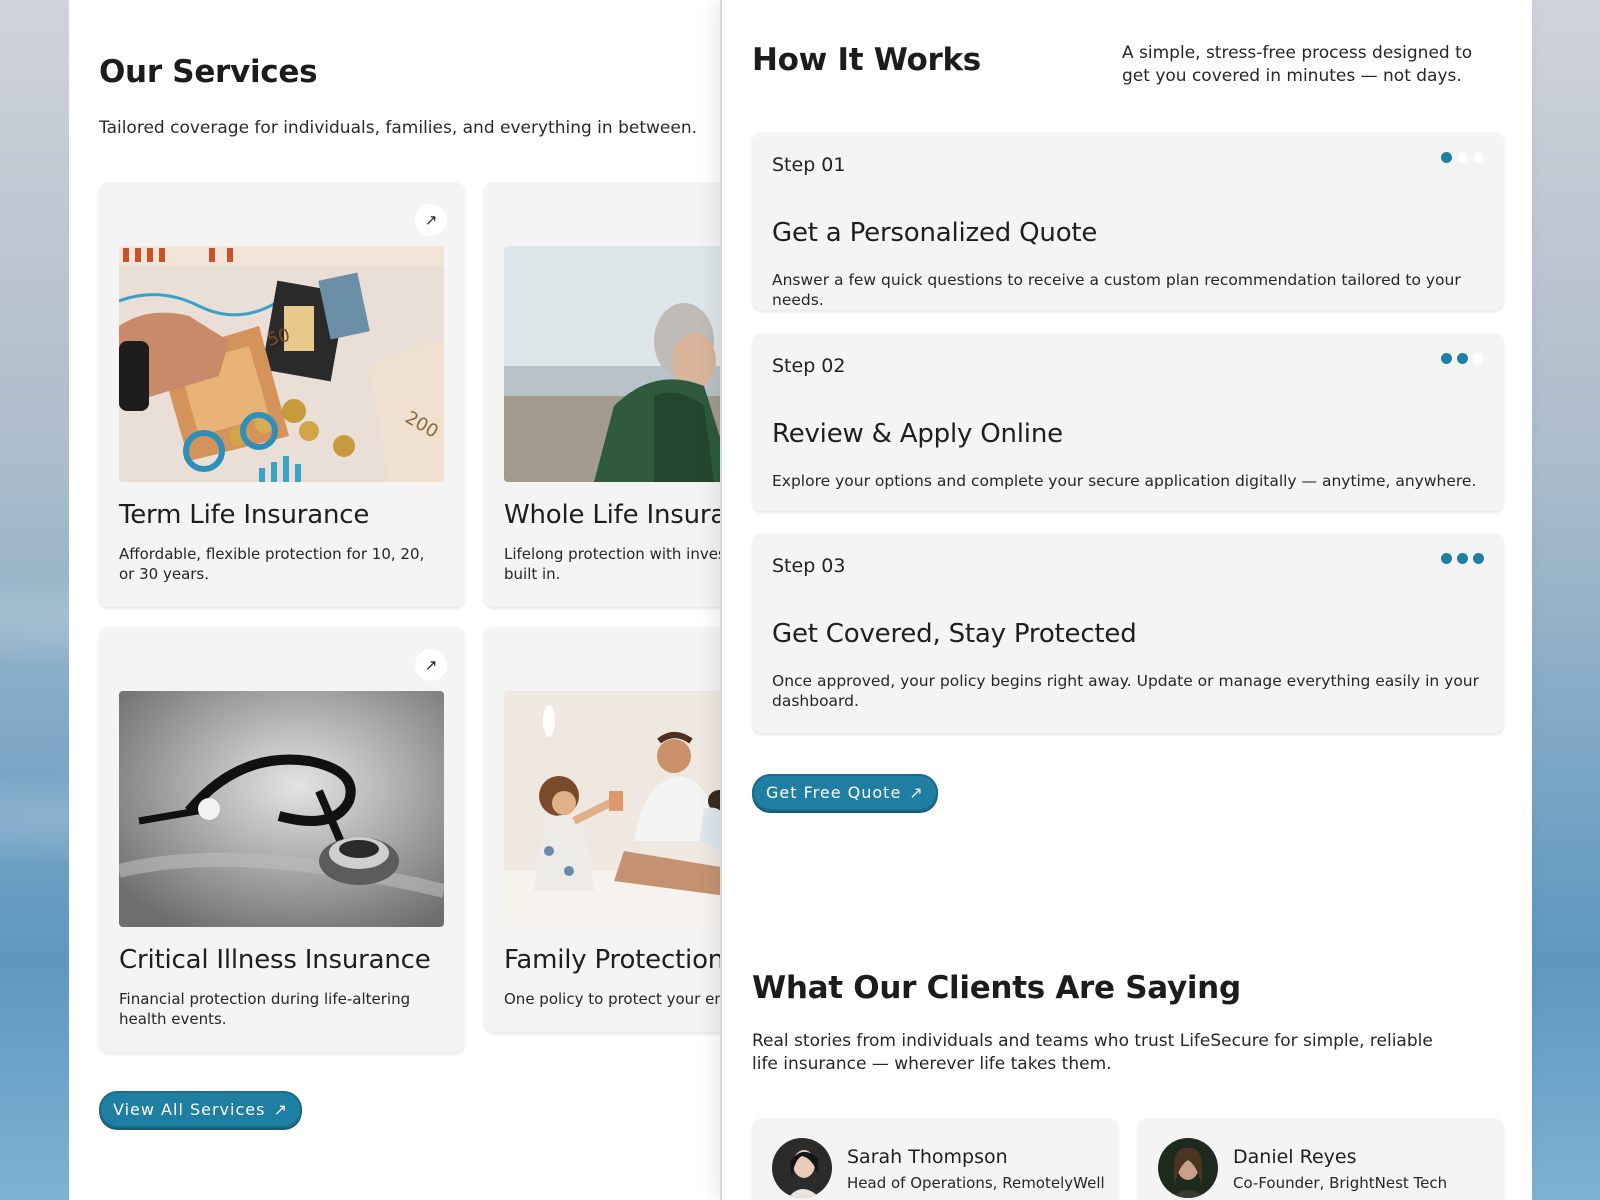 The image size is (1600, 1200). What do you see at coordinates (1295, 1157) in the screenshot?
I see `testimonial-name: Daniel Reyes` at bounding box center [1295, 1157].